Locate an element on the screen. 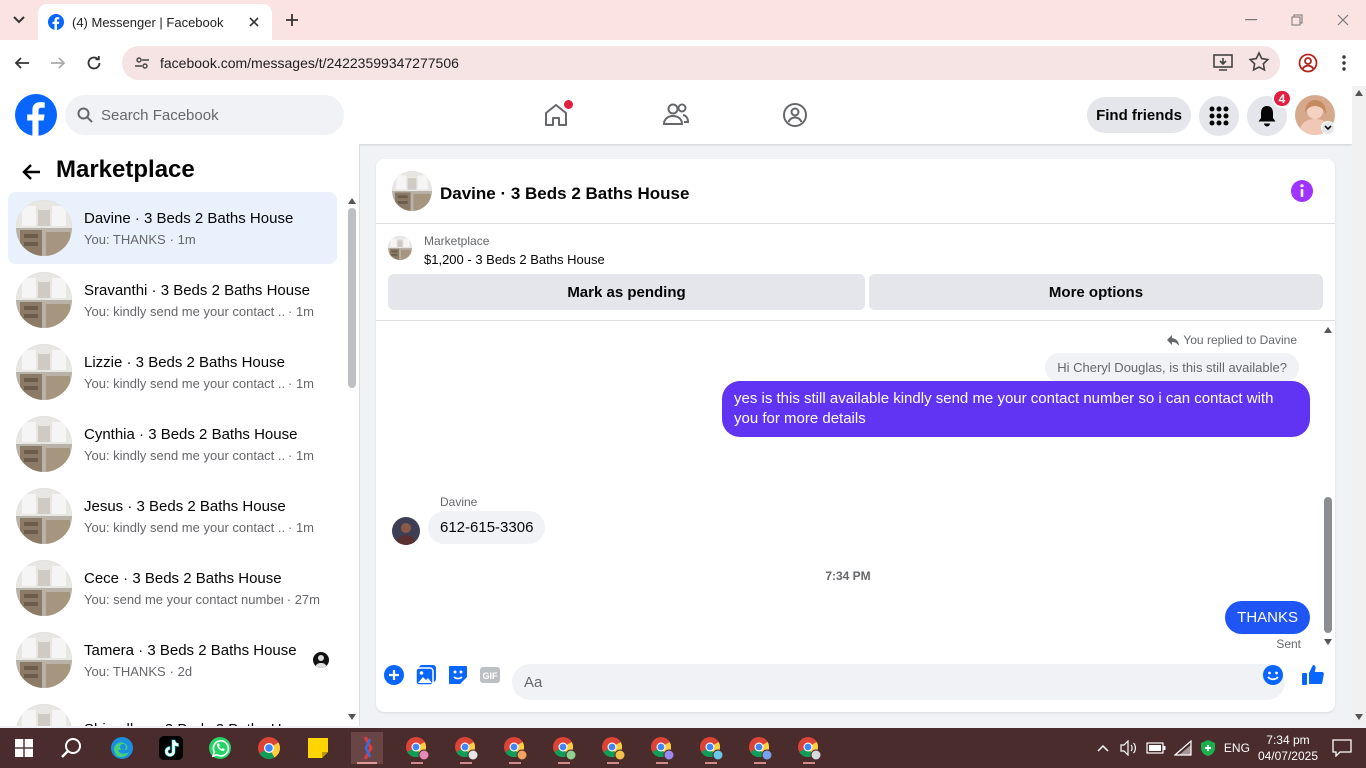 Image resolution: width=1366 pixels, height=768 pixels. outgoing-message: THANKS is located at coordinates (1267, 617).